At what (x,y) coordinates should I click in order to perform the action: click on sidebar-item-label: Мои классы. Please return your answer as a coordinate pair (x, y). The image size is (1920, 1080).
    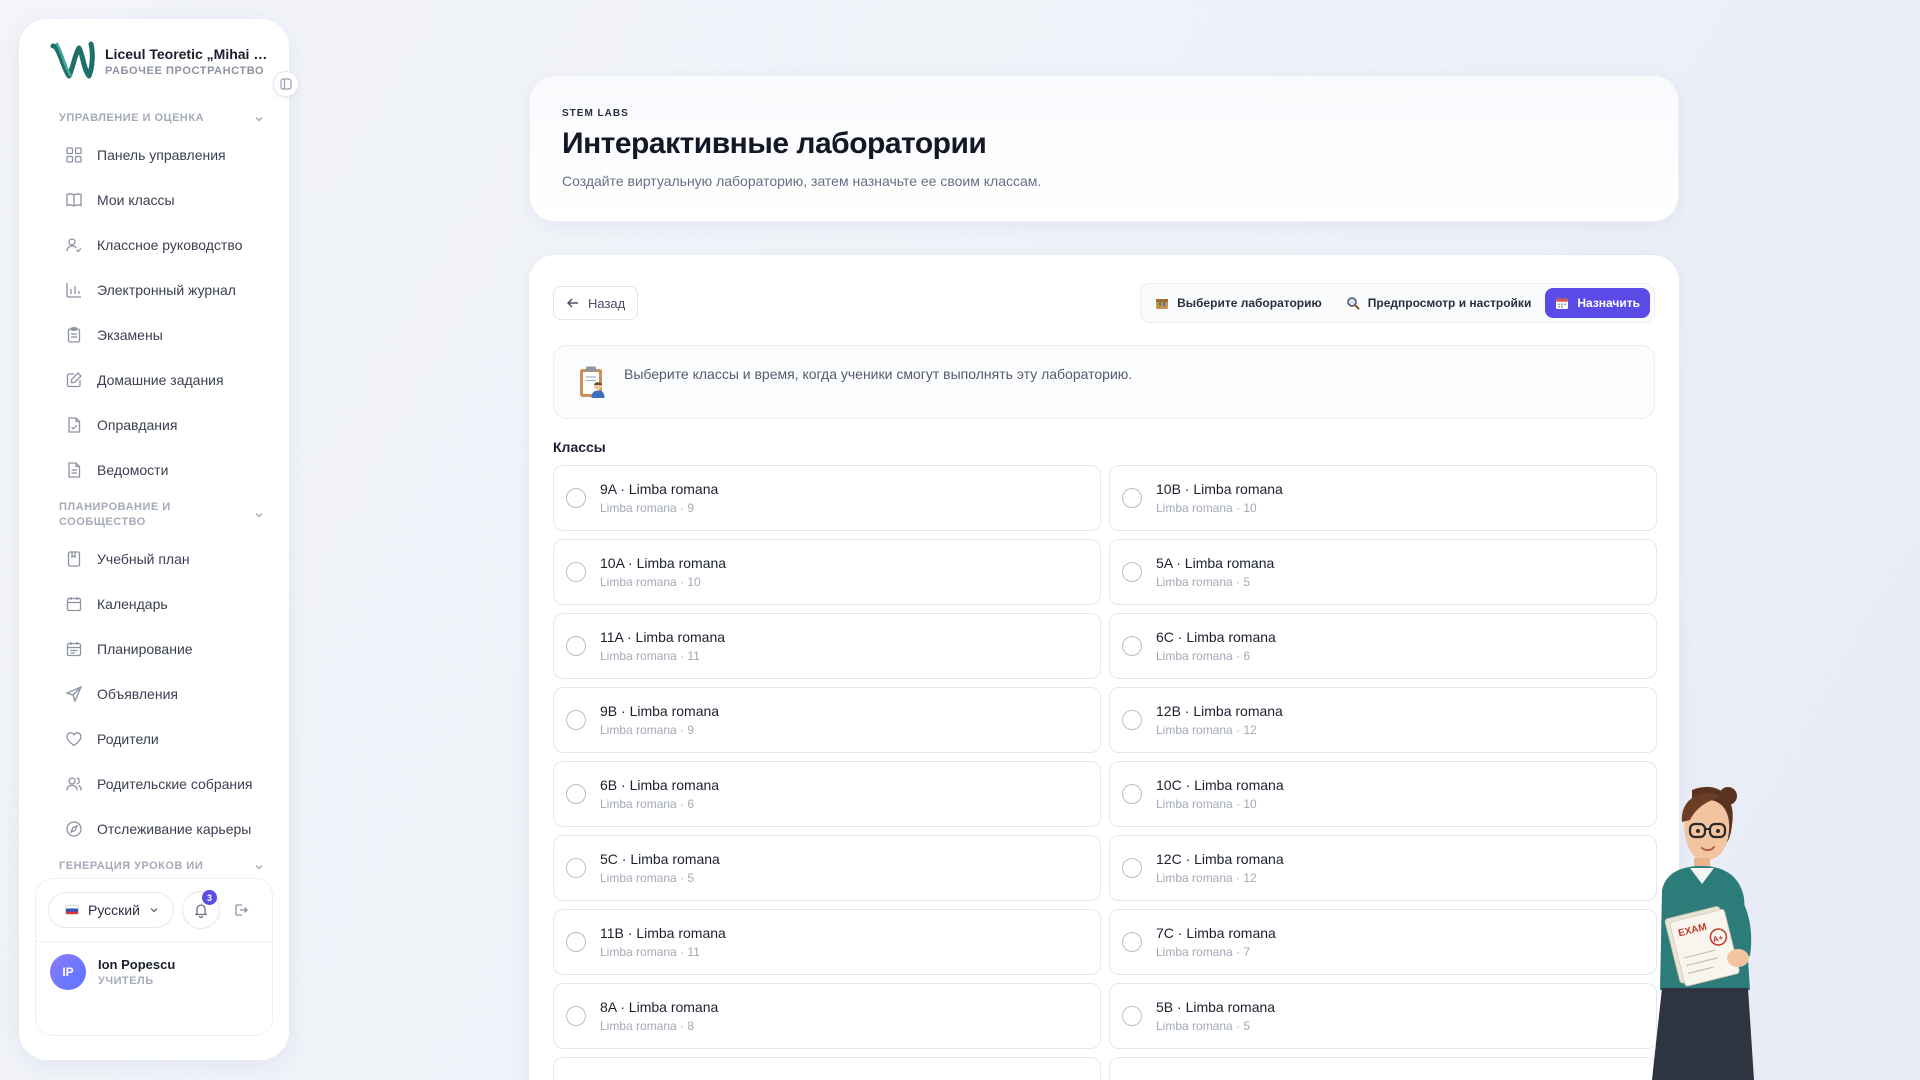
    Looking at the image, I should click on (136, 199).